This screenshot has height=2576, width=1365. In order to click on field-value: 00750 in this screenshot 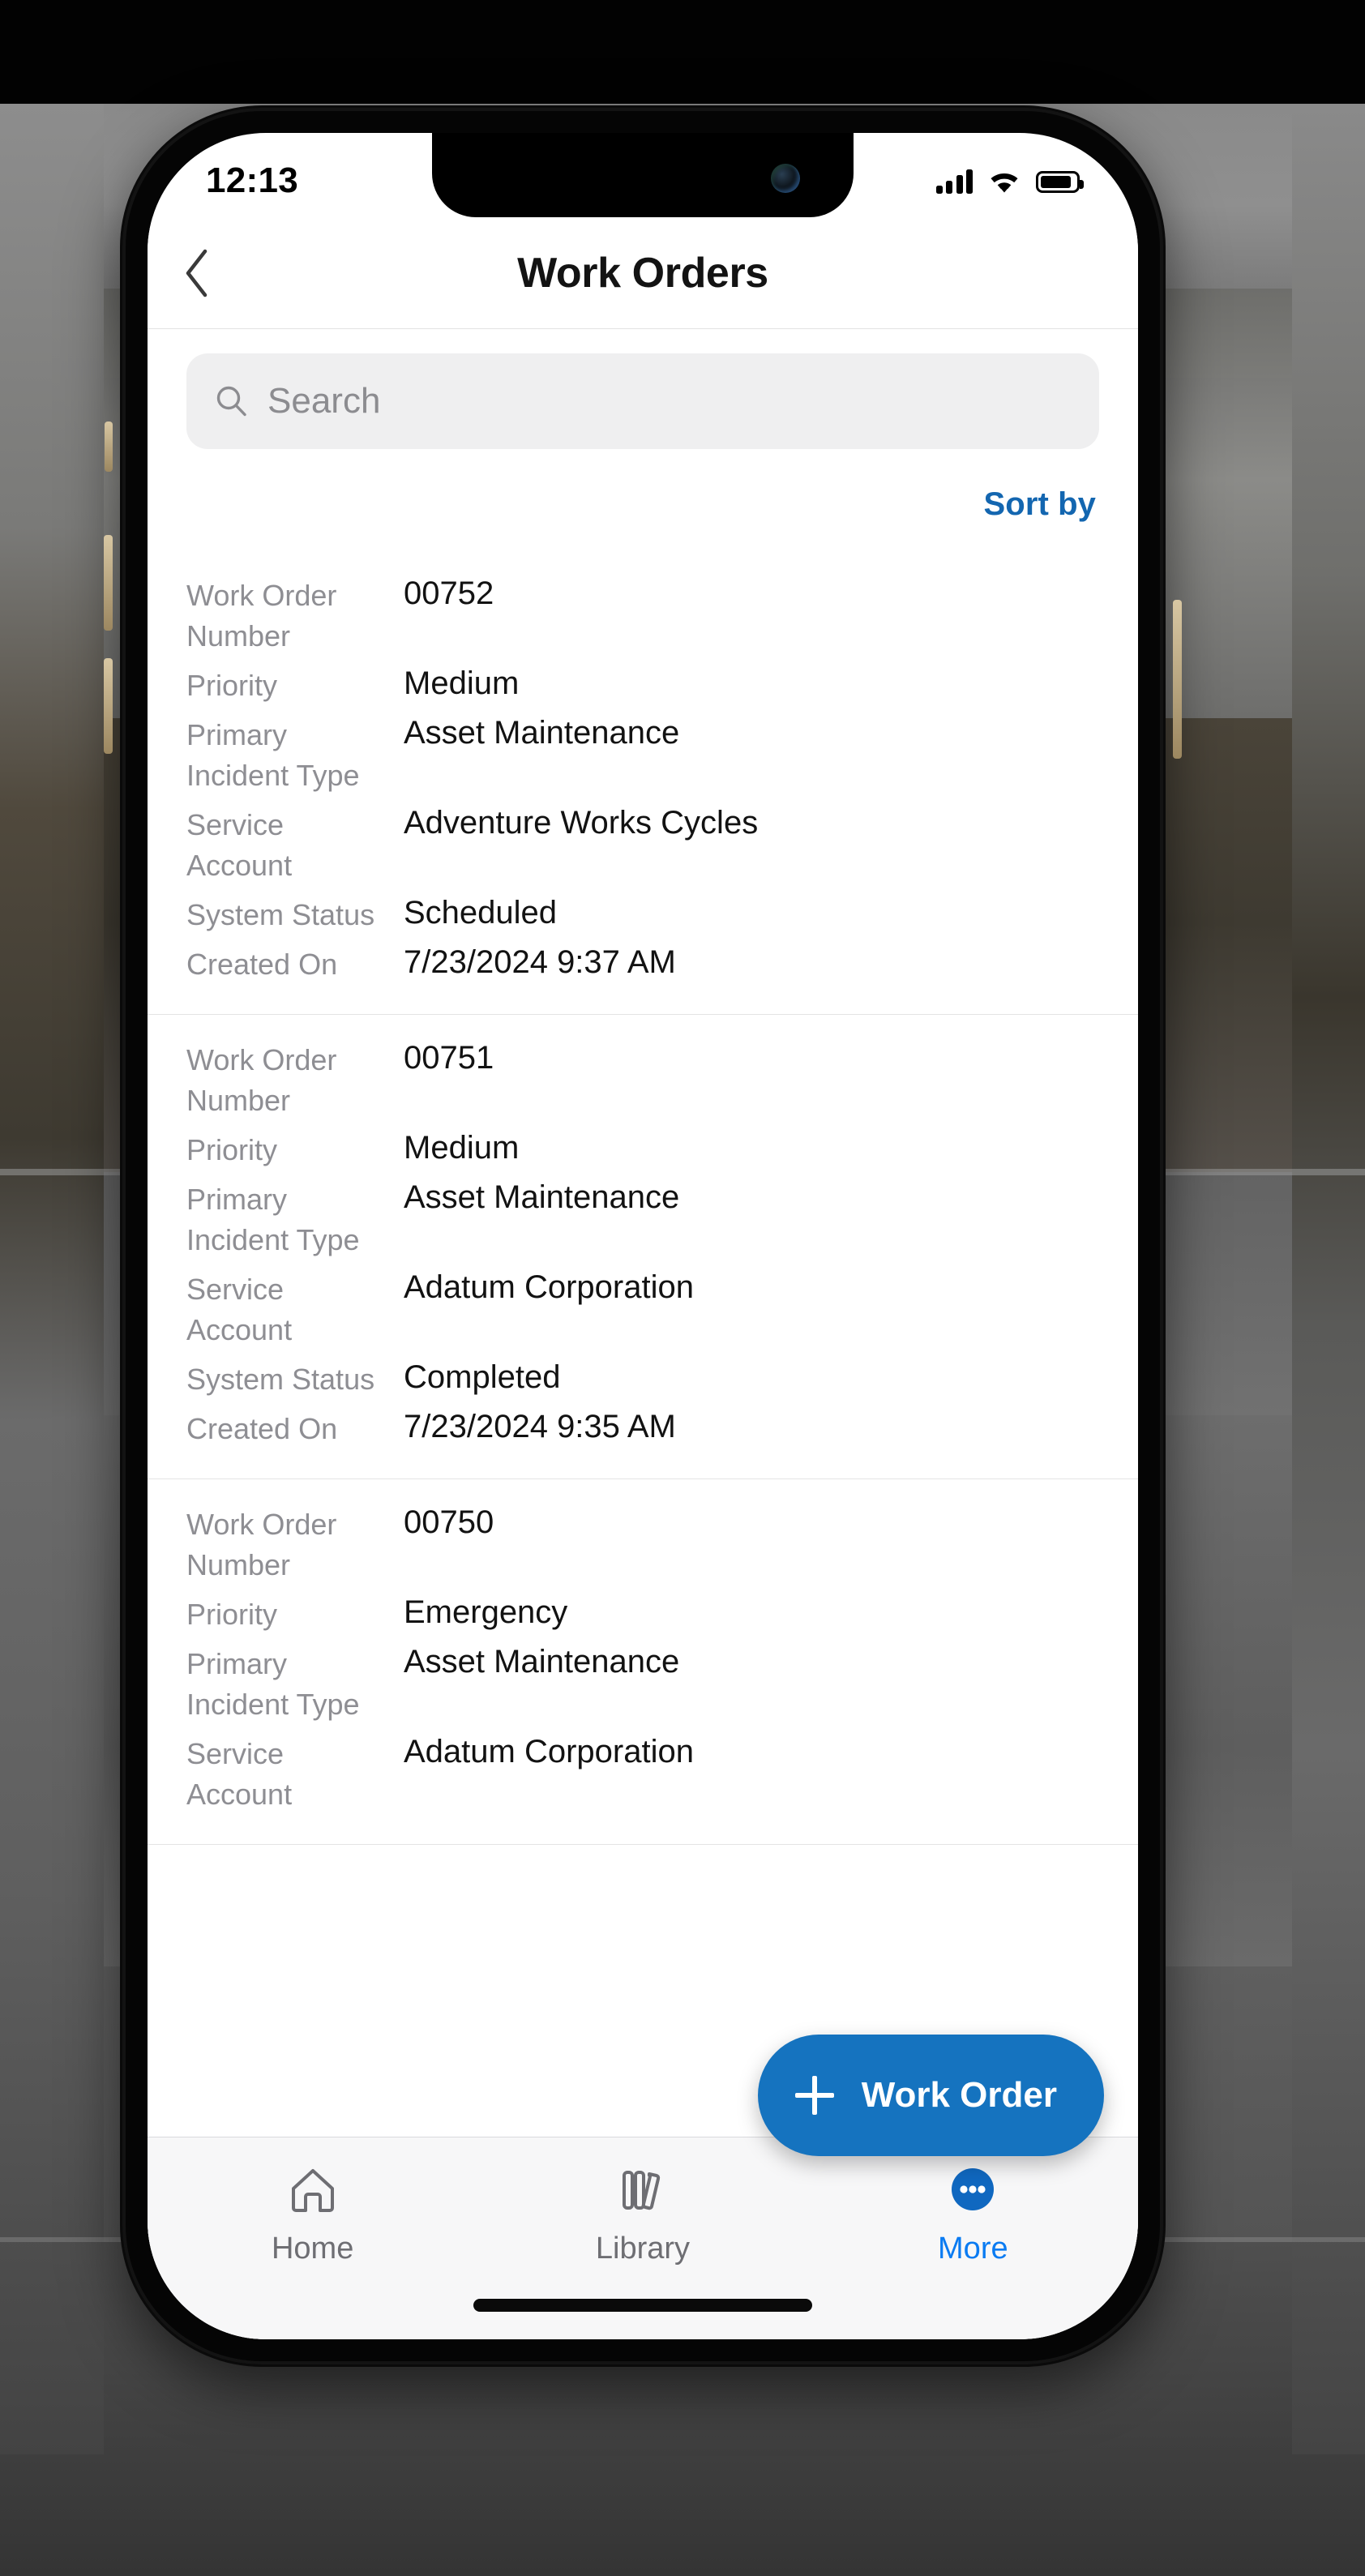, I will do `click(449, 1522)`.